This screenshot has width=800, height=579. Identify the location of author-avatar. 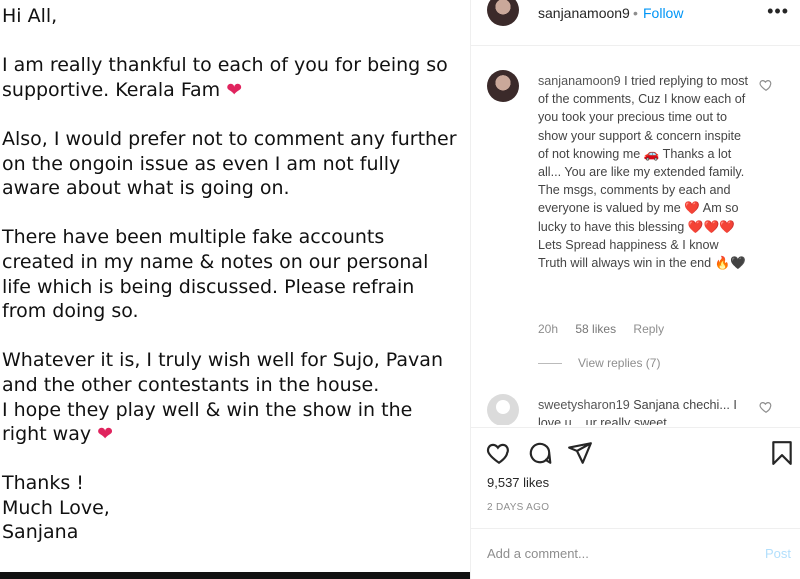
(503, 13).